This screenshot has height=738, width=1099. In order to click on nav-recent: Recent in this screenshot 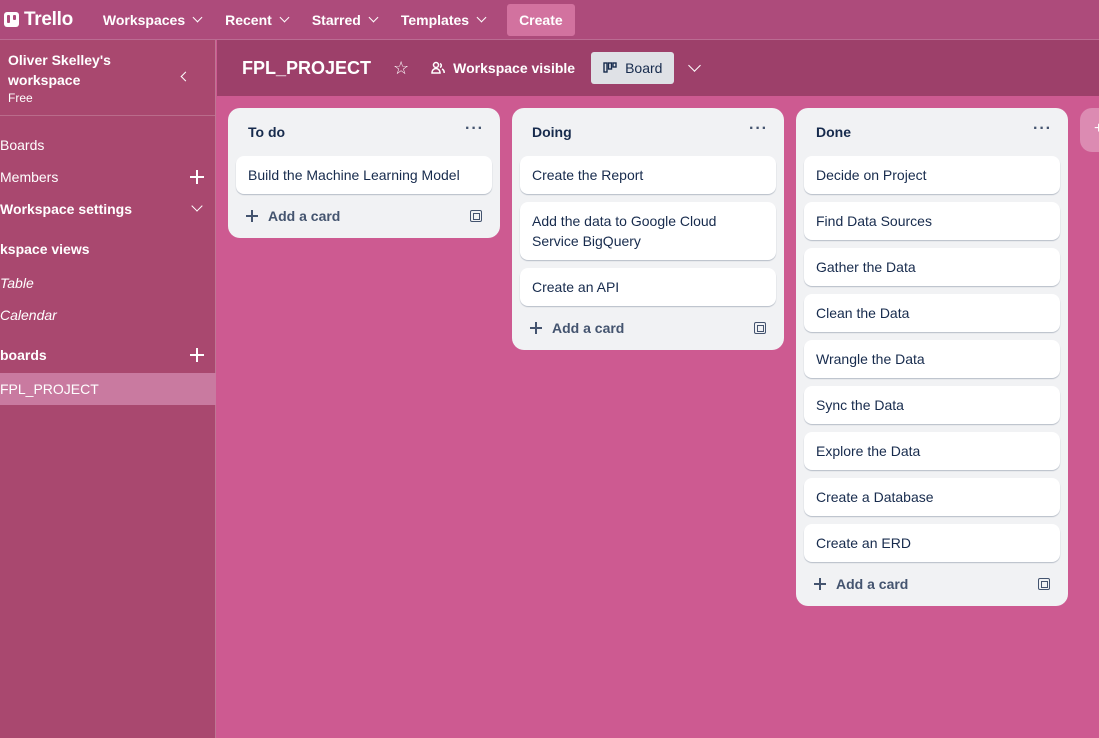, I will do `click(256, 20)`.